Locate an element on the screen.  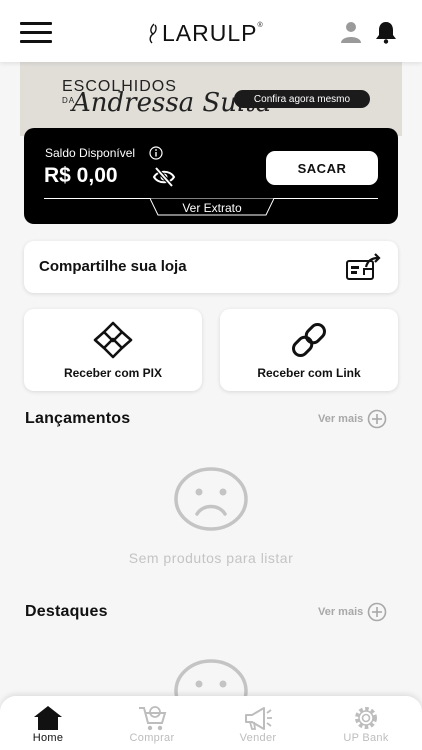
nav-sell-label: Vender is located at coordinates (258, 738).